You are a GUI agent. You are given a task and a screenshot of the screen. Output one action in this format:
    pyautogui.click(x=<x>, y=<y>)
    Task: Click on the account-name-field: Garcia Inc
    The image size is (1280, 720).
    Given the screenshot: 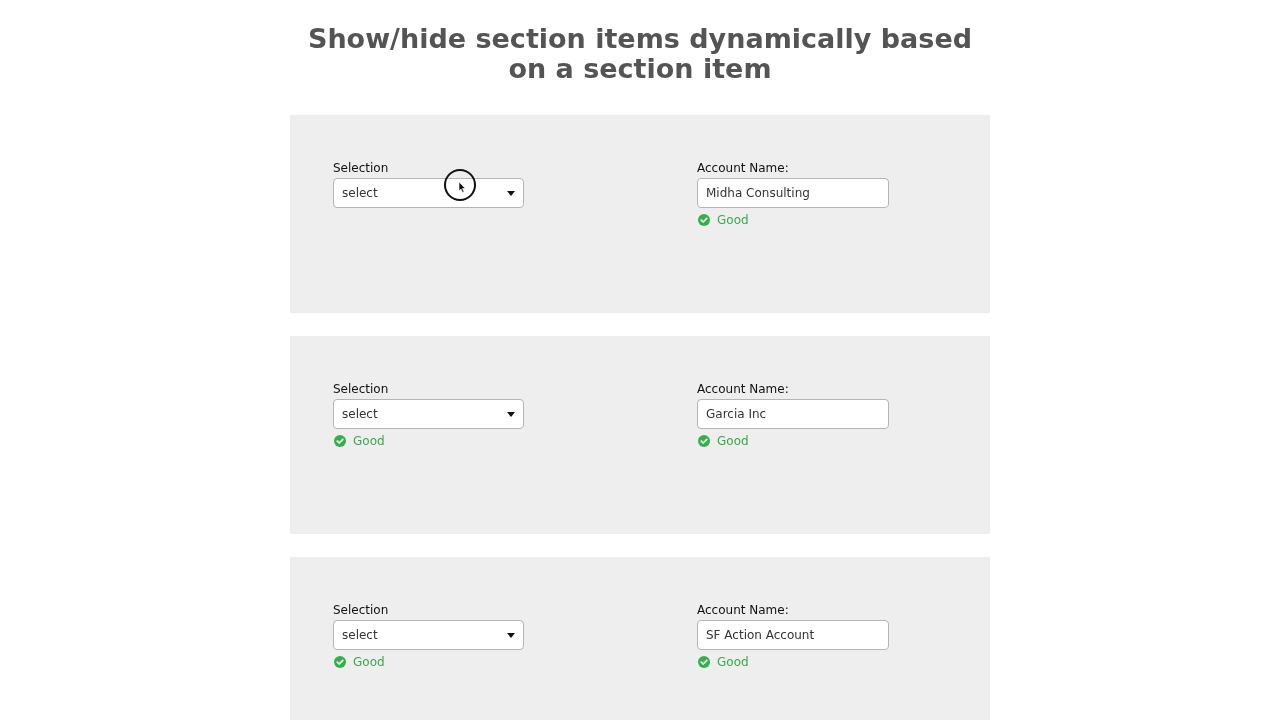 What is the action you would take?
    pyautogui.click(x=793, y=414)
    